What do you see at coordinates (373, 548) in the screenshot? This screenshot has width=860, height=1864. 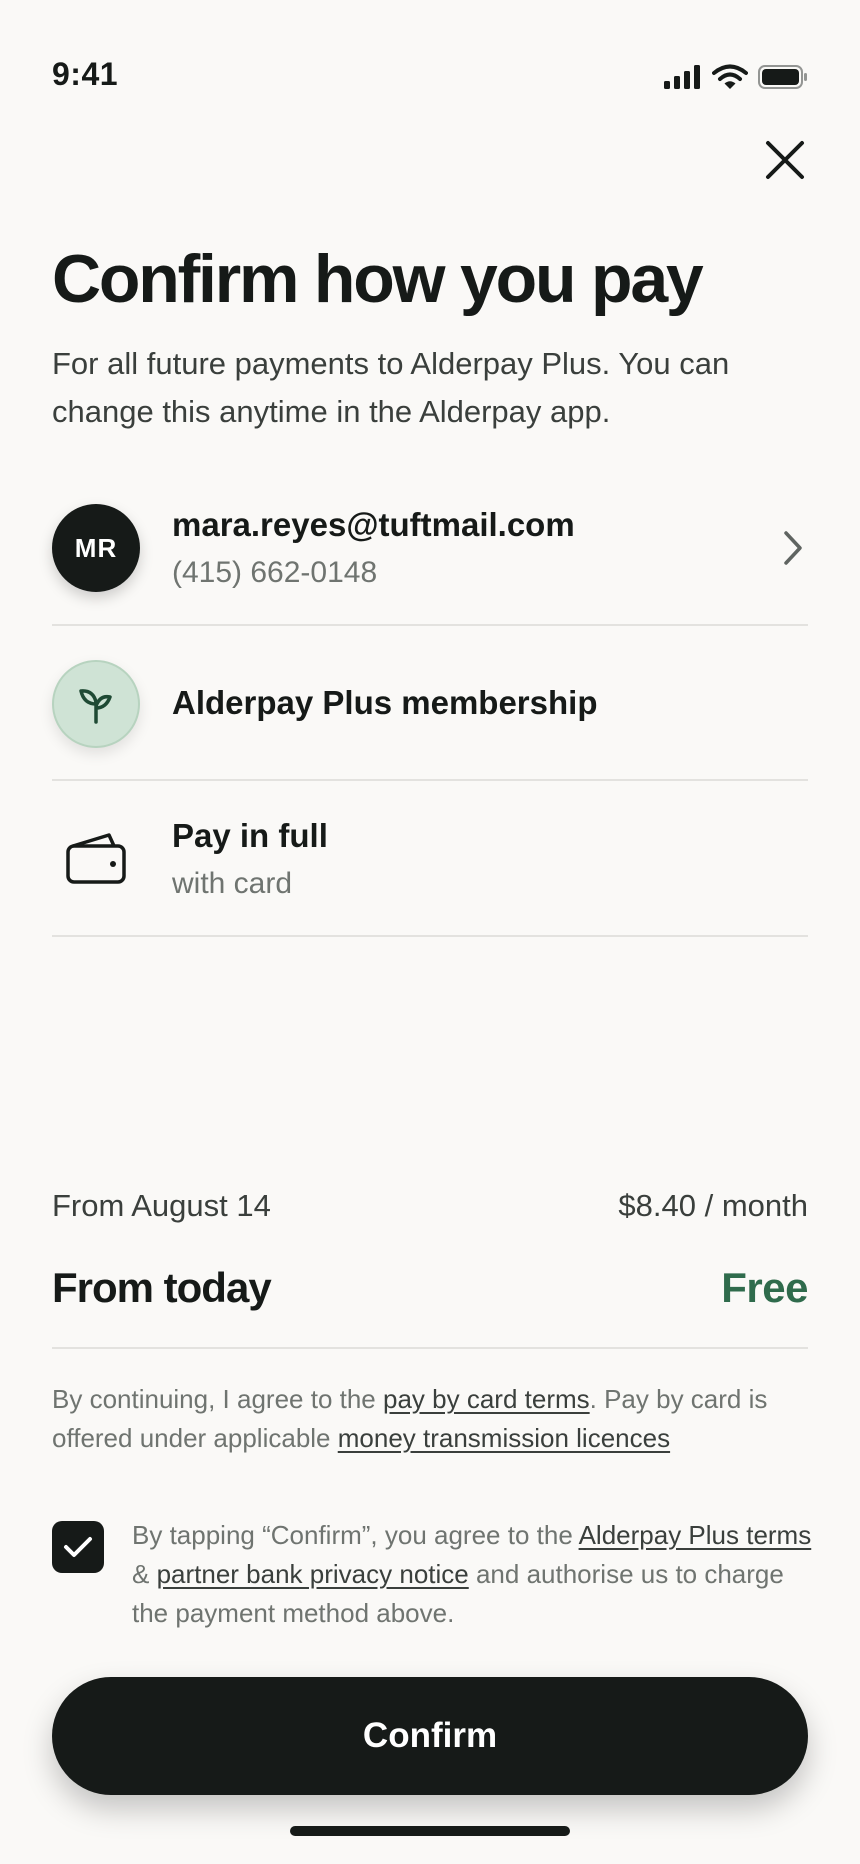 I see `account-details: mara.reyes@tuftmail.com (415) 662-0148` at bounding box center [373, 548].